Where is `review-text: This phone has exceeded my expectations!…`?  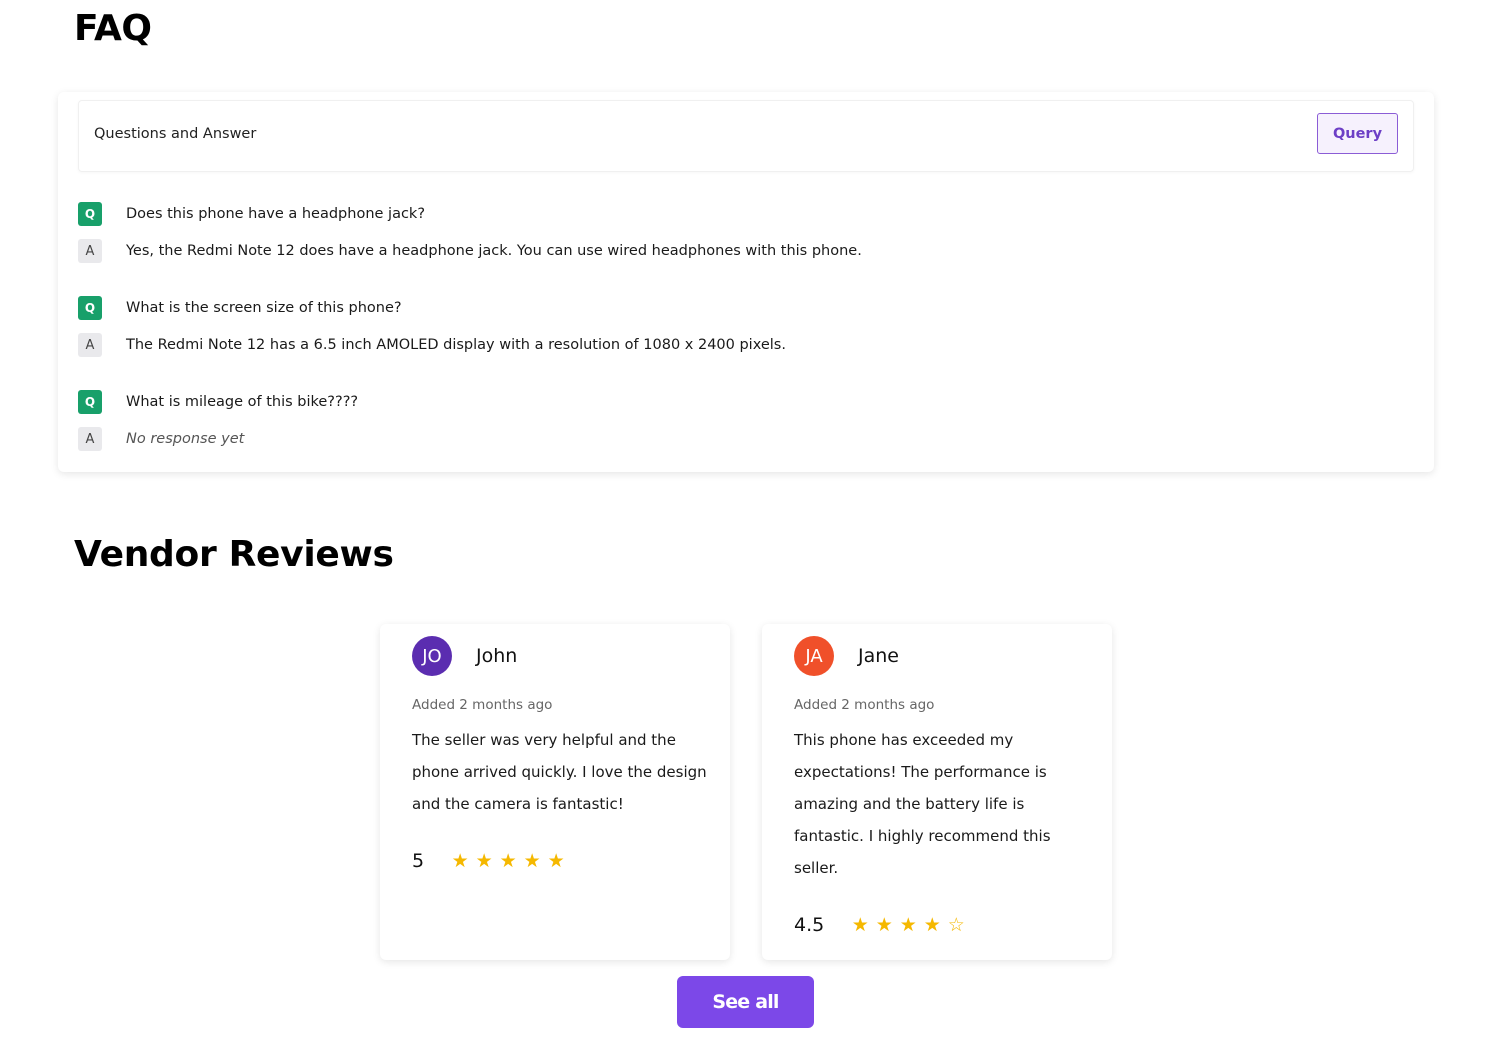 review-text: This phone has exceeded my expectations!… is located at coordinates (922, 804).